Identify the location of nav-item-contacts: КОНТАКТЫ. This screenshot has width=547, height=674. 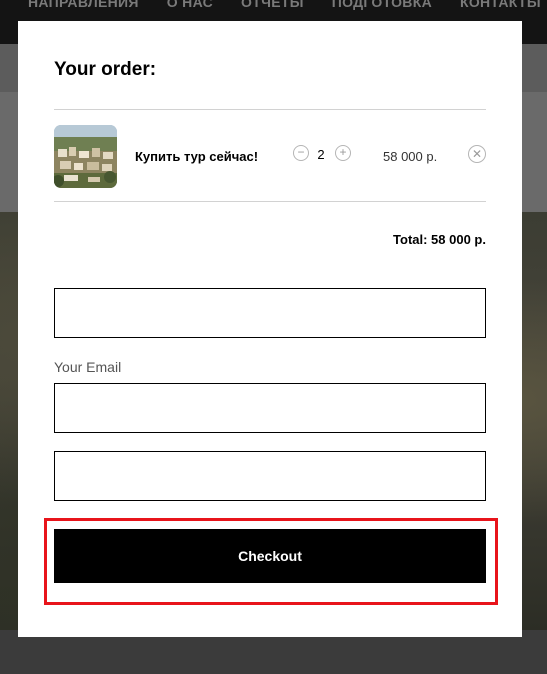
(500, 5).